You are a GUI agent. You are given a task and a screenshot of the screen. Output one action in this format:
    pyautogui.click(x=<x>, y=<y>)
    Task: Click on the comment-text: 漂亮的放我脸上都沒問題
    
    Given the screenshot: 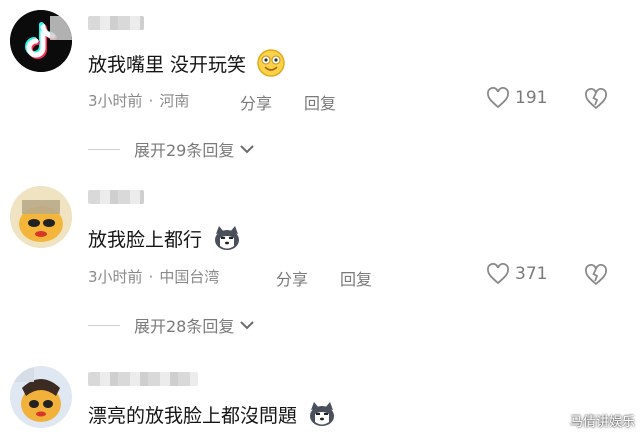 What is the action you would take?
    pyautogui.click(x=212, y=416)
    